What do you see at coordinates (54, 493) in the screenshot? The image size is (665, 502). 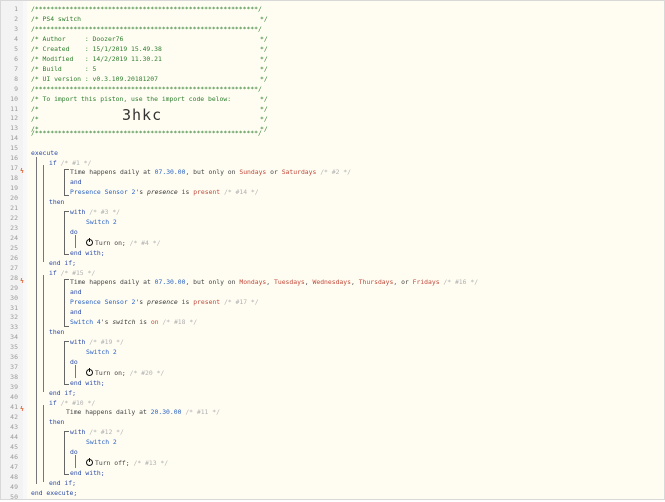 I see `end-execute: end execute;` at bounding box center [54, 493].